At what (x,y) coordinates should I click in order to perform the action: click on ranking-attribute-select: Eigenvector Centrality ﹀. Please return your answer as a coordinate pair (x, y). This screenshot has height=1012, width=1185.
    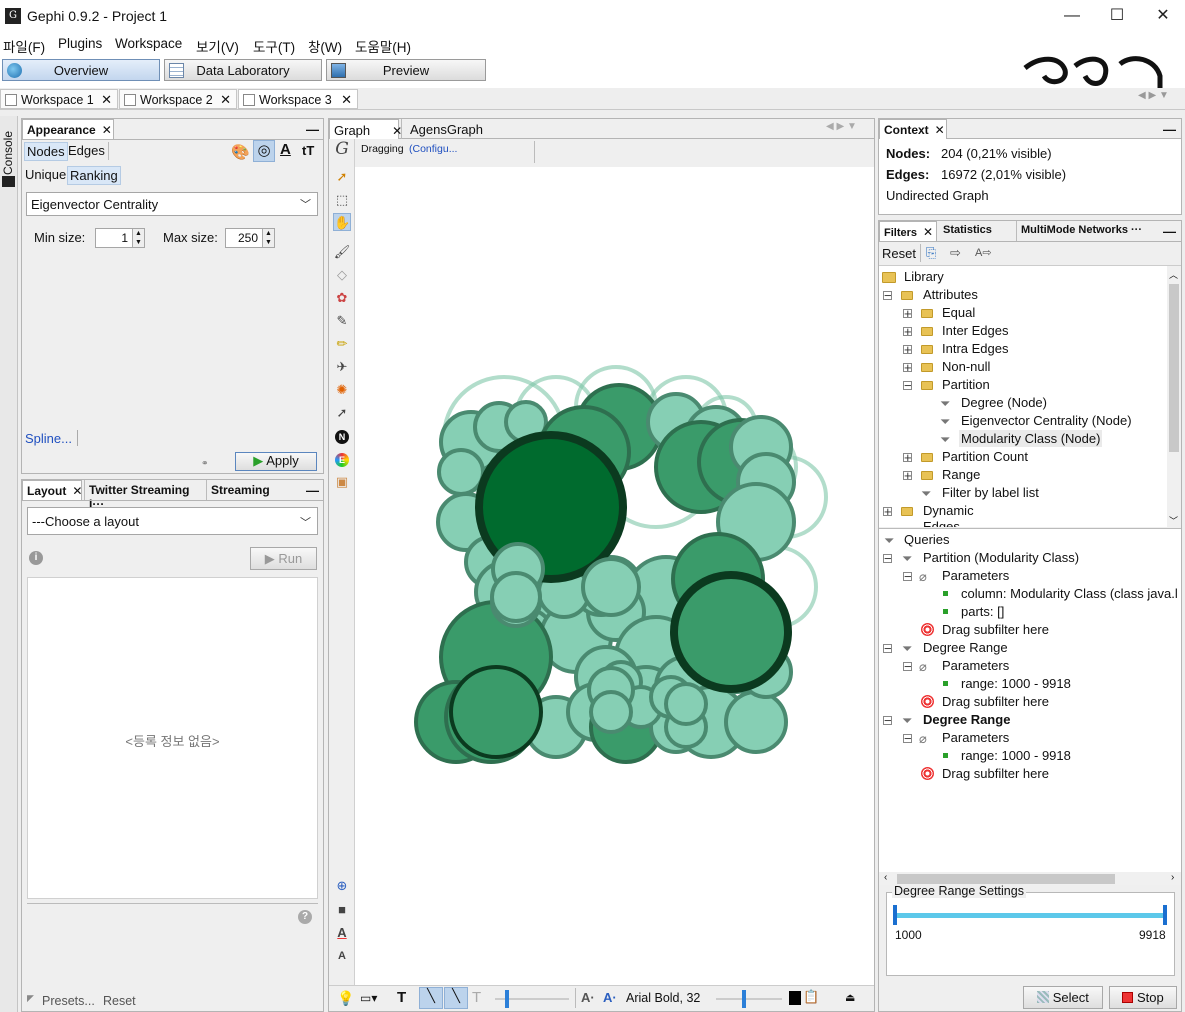
    Looking at the image, I should click on (172, 204).